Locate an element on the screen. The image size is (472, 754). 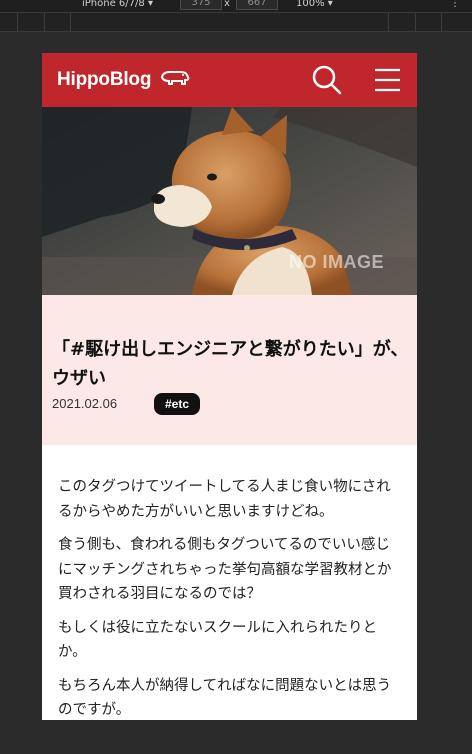
height-input: 667 is located at coordinates (257, 5).